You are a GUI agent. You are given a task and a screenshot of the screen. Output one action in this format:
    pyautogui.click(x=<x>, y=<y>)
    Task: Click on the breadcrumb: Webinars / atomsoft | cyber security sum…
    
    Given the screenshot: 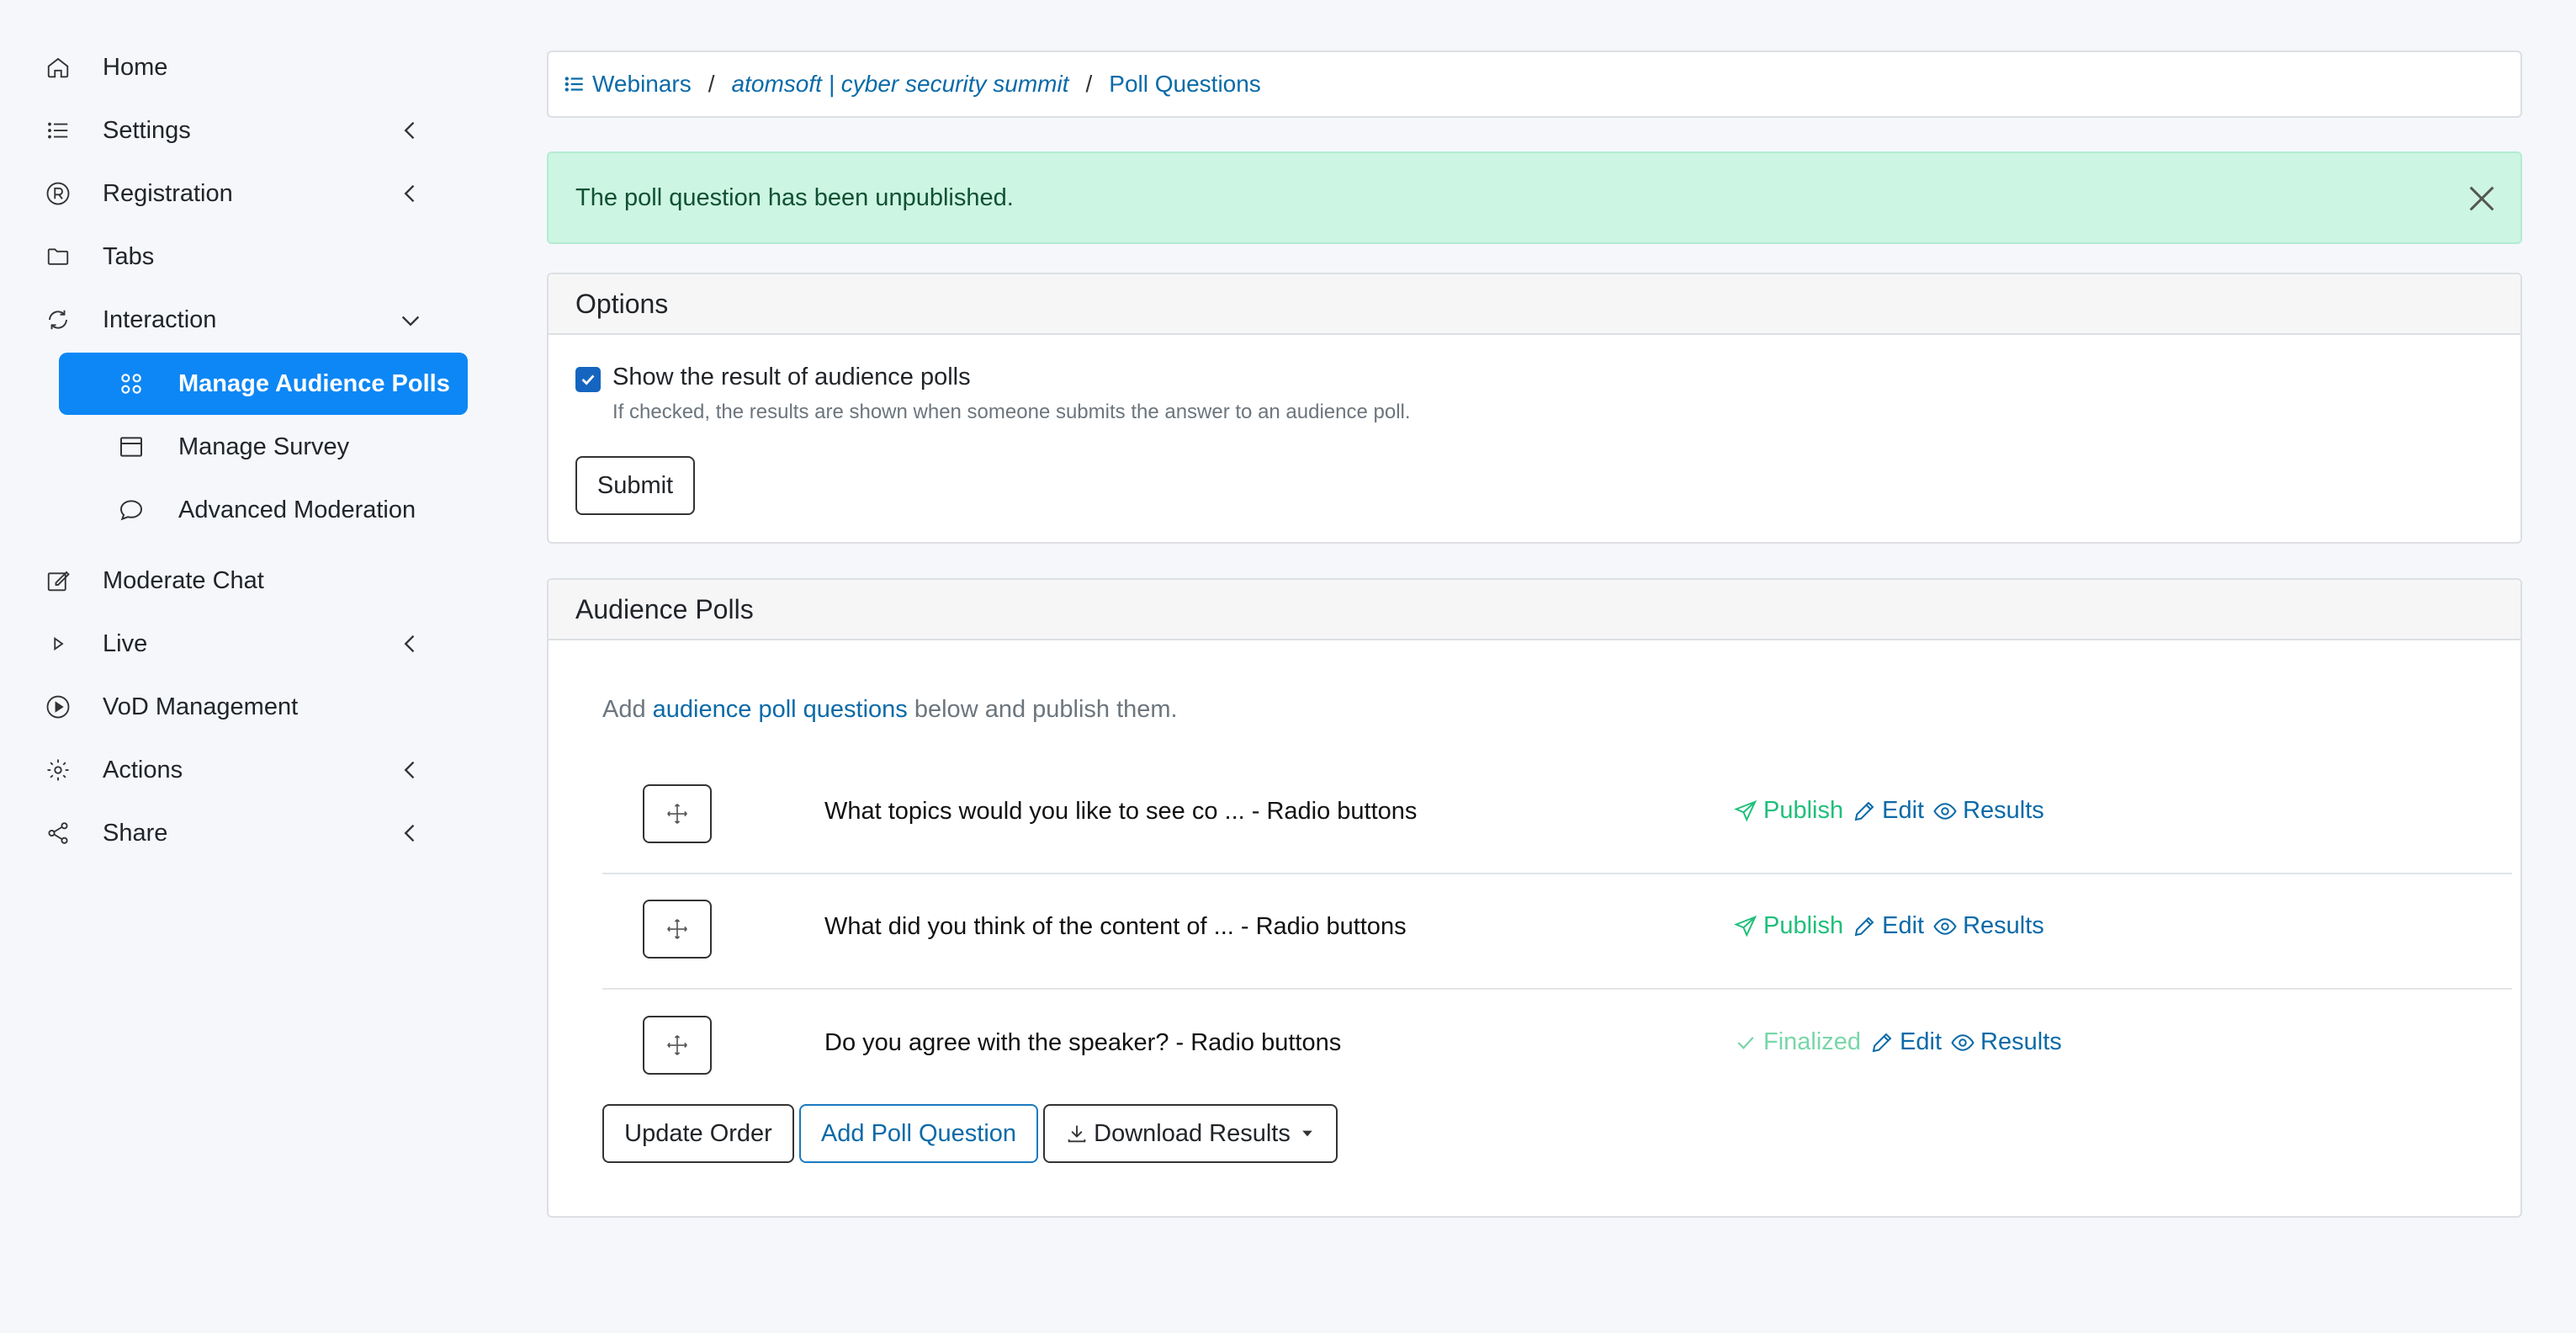 What is the action you would take?
    pyautogui.click(x=1534, y=84)
    